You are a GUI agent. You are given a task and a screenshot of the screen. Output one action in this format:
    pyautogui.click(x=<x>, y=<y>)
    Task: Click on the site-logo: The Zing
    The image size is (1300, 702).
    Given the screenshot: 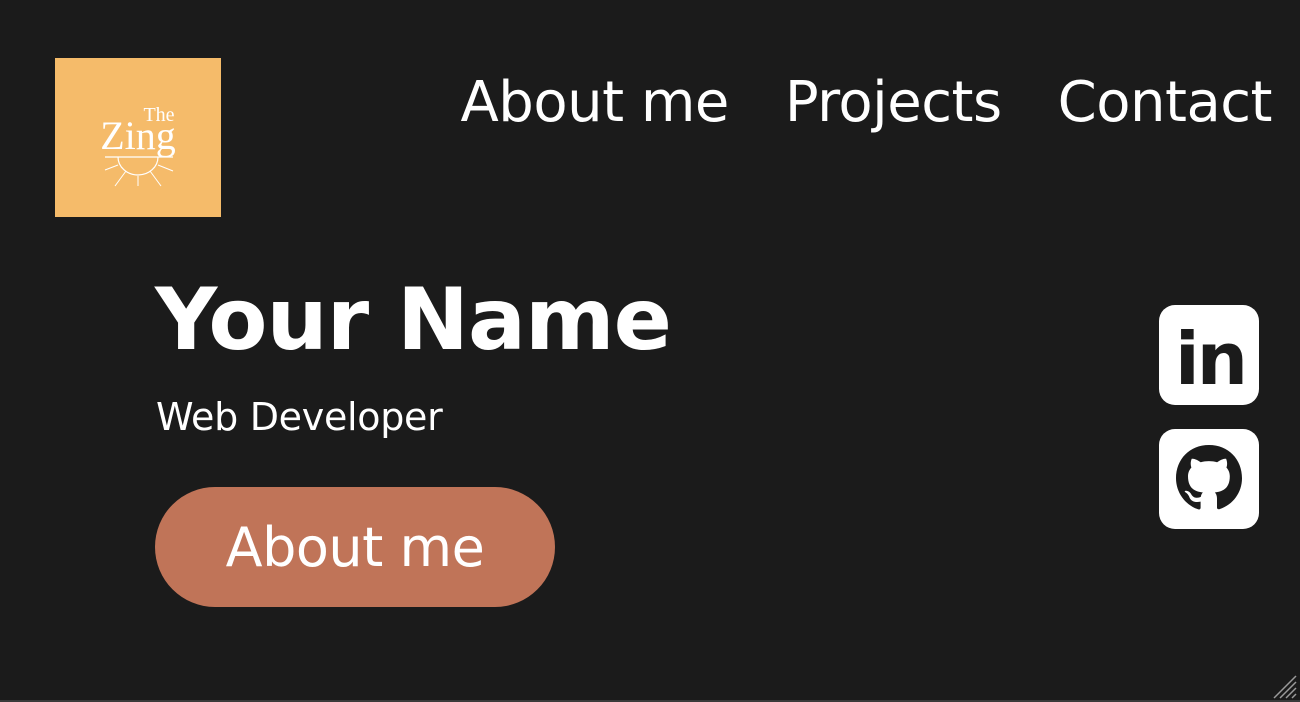 What is the action you would take?
    pyautogui.click(x=138, y=137)
    